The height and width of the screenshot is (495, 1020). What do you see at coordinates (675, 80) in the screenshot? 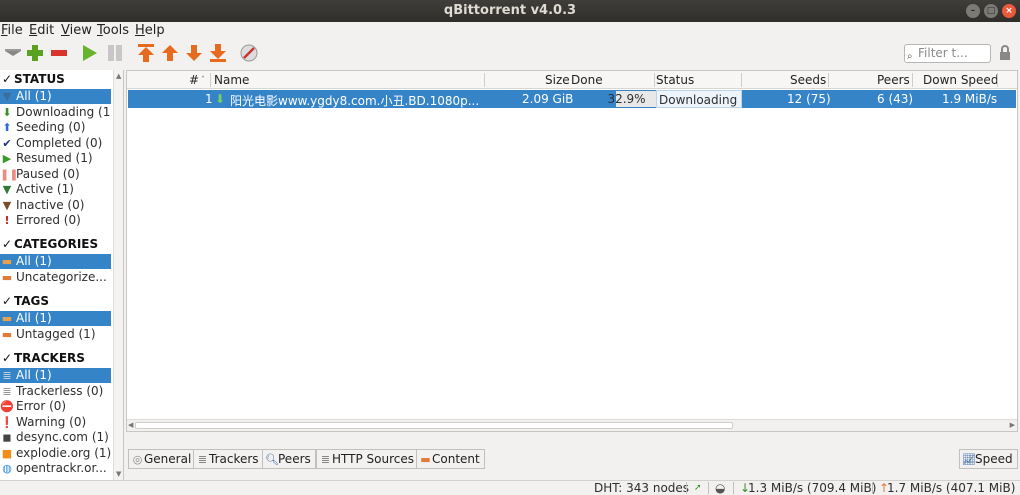
I see `column-header-status: Status` at bounding box center [675, 80].